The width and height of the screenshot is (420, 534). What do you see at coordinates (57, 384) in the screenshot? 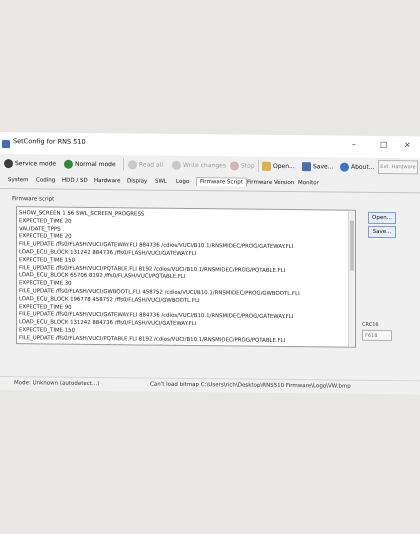
I see `status-mode: Mode: Unknown (autodetect...)` at bounding box center [57, 384].